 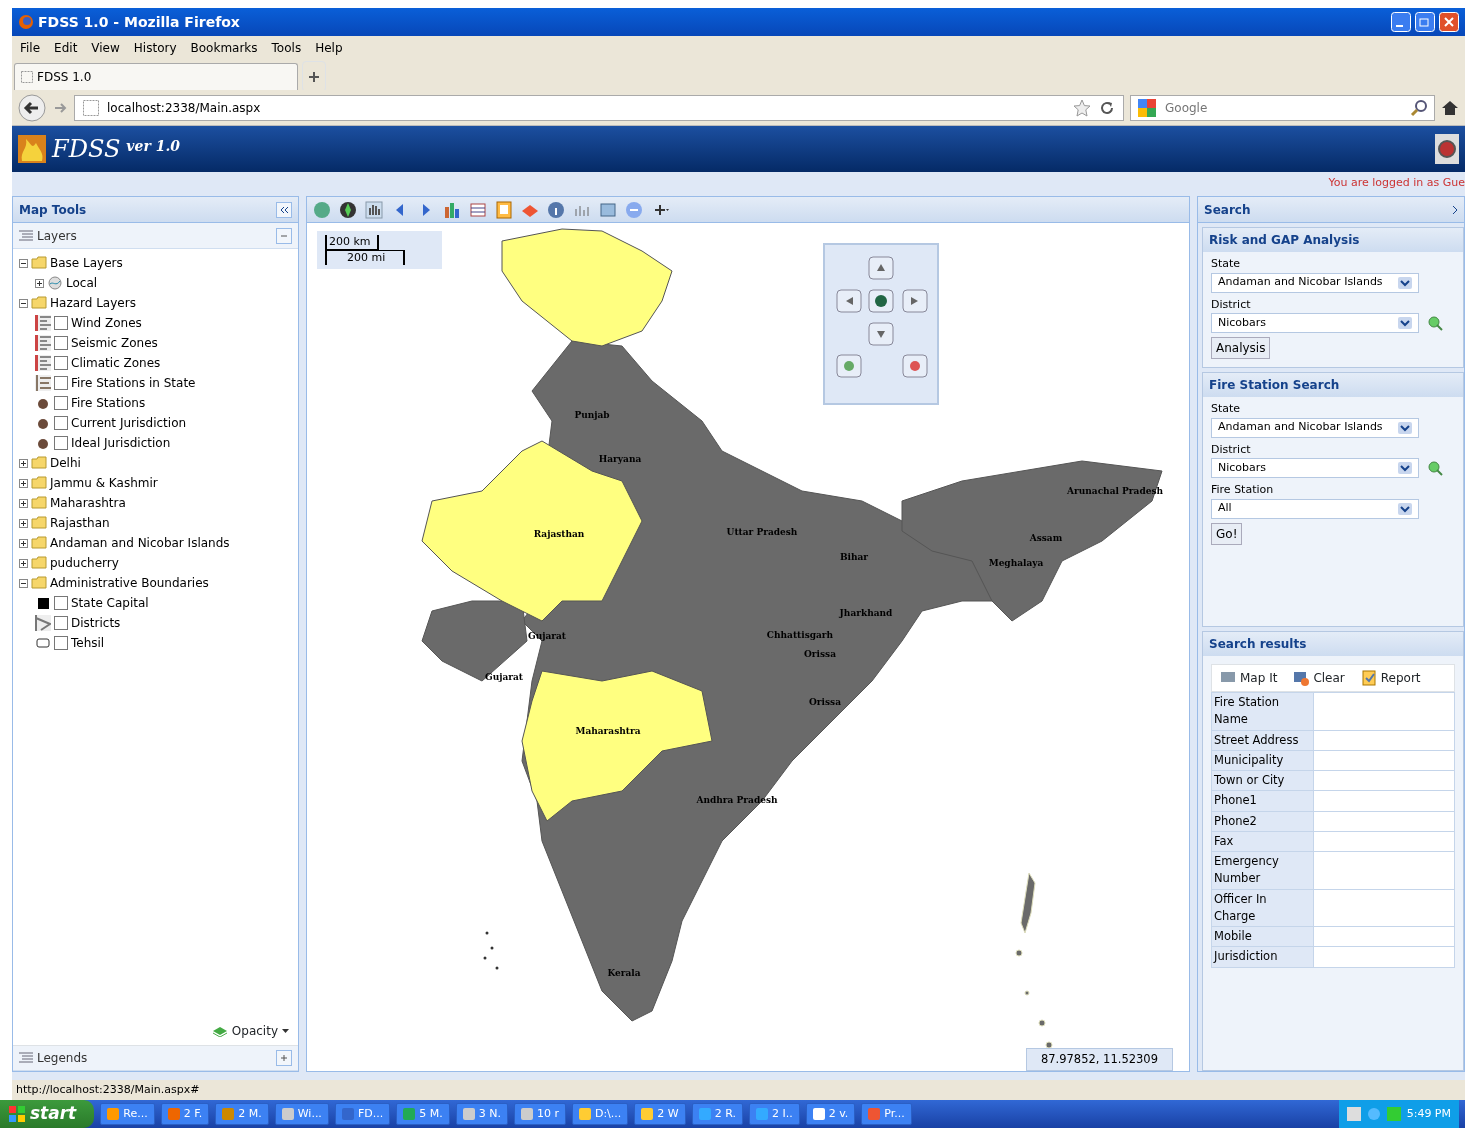 I want to click on taskbar-button: 2 M., so click(x=242, y=1114).